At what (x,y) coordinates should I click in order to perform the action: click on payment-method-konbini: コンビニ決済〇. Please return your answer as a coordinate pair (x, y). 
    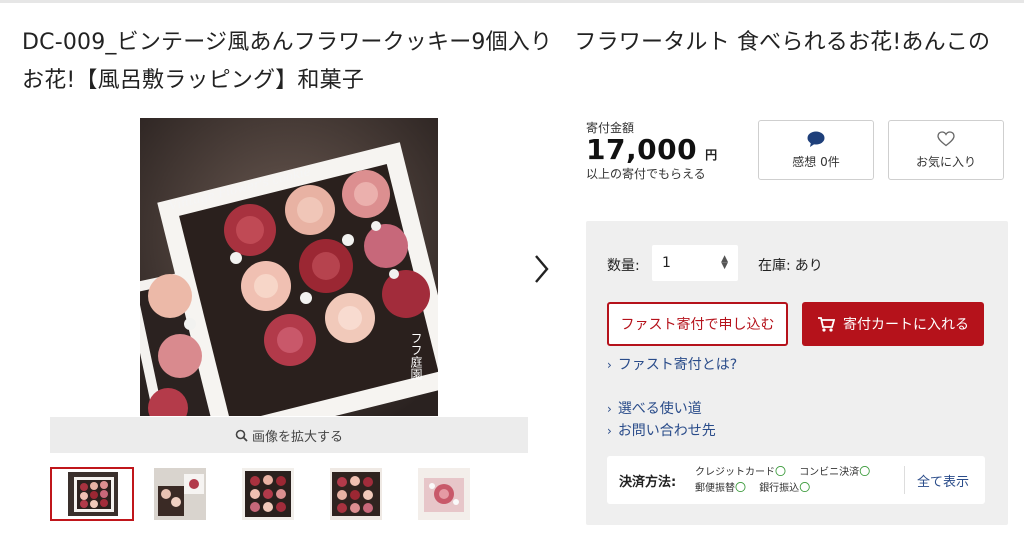
    Looking at the image, I should click on (835, 471).